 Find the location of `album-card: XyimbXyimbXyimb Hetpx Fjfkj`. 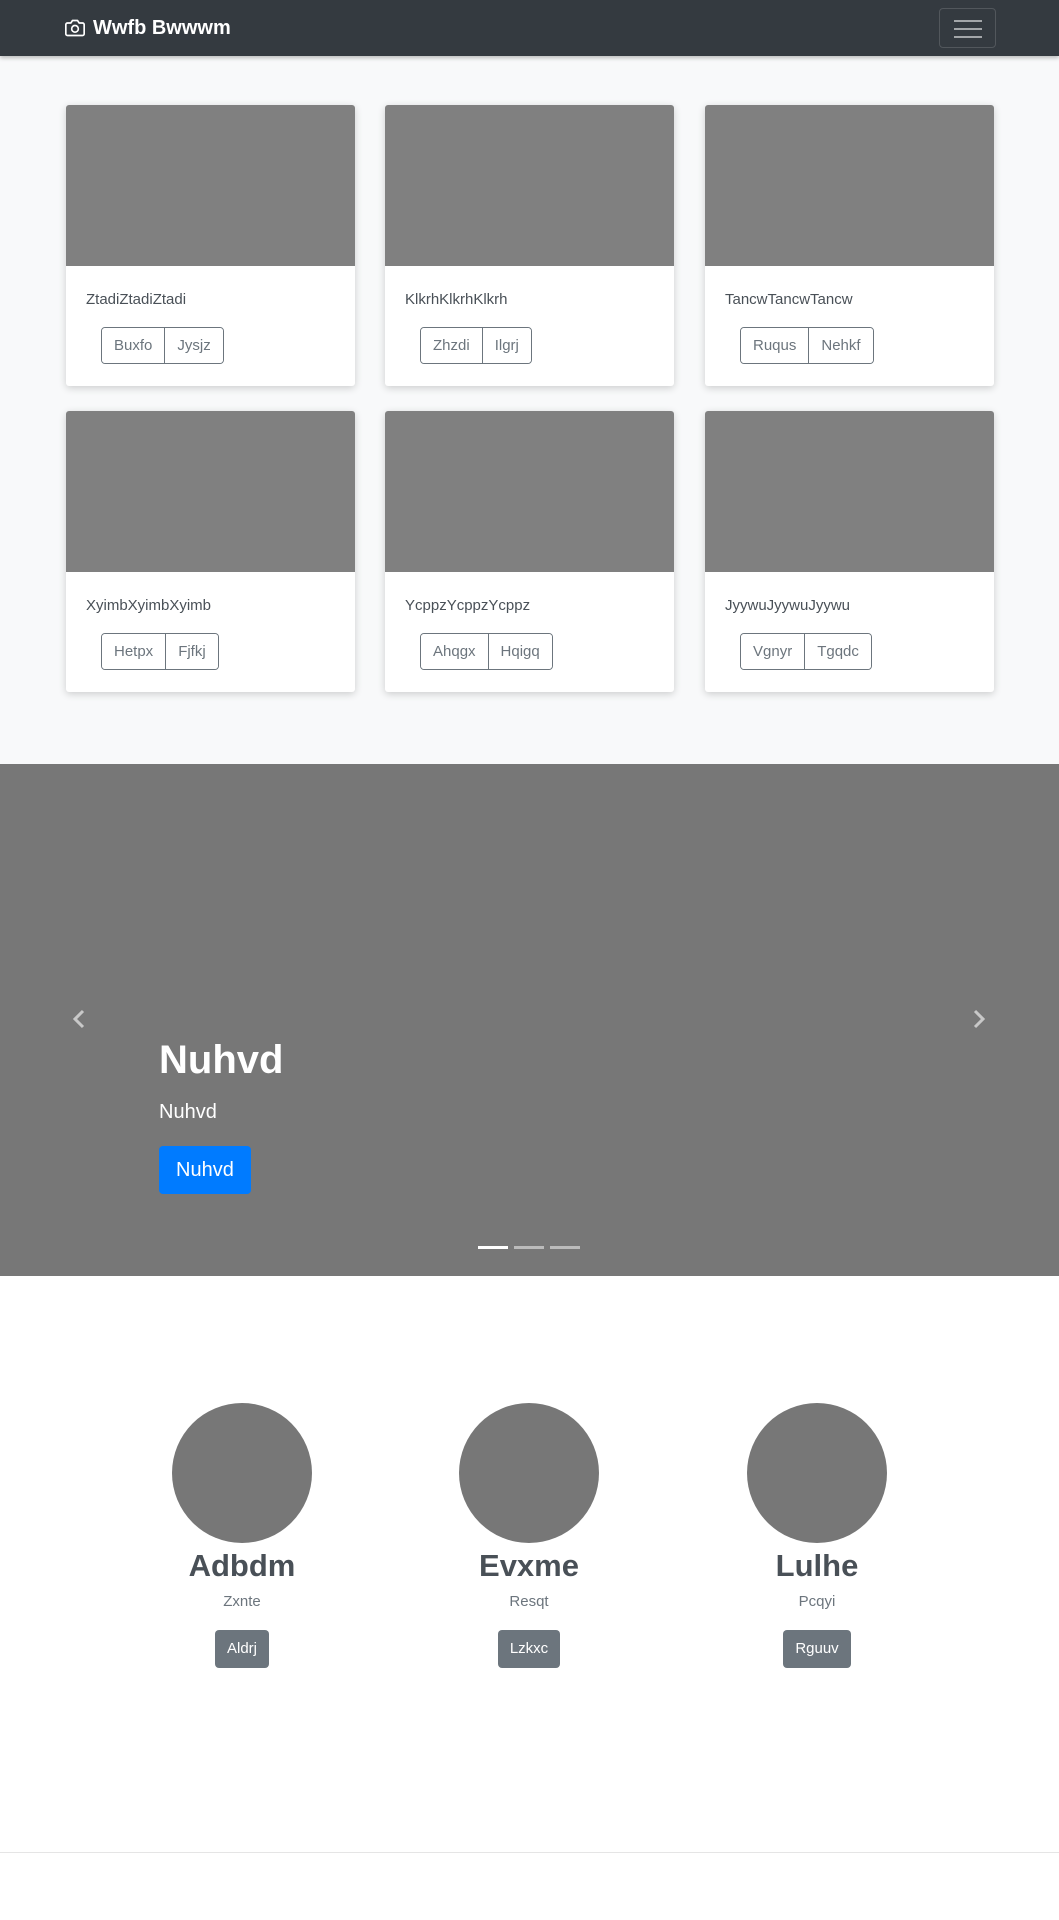

album-card: XyimbXyimbXyimb Hetpx Fjfkj is located at coordinates (210, 551).